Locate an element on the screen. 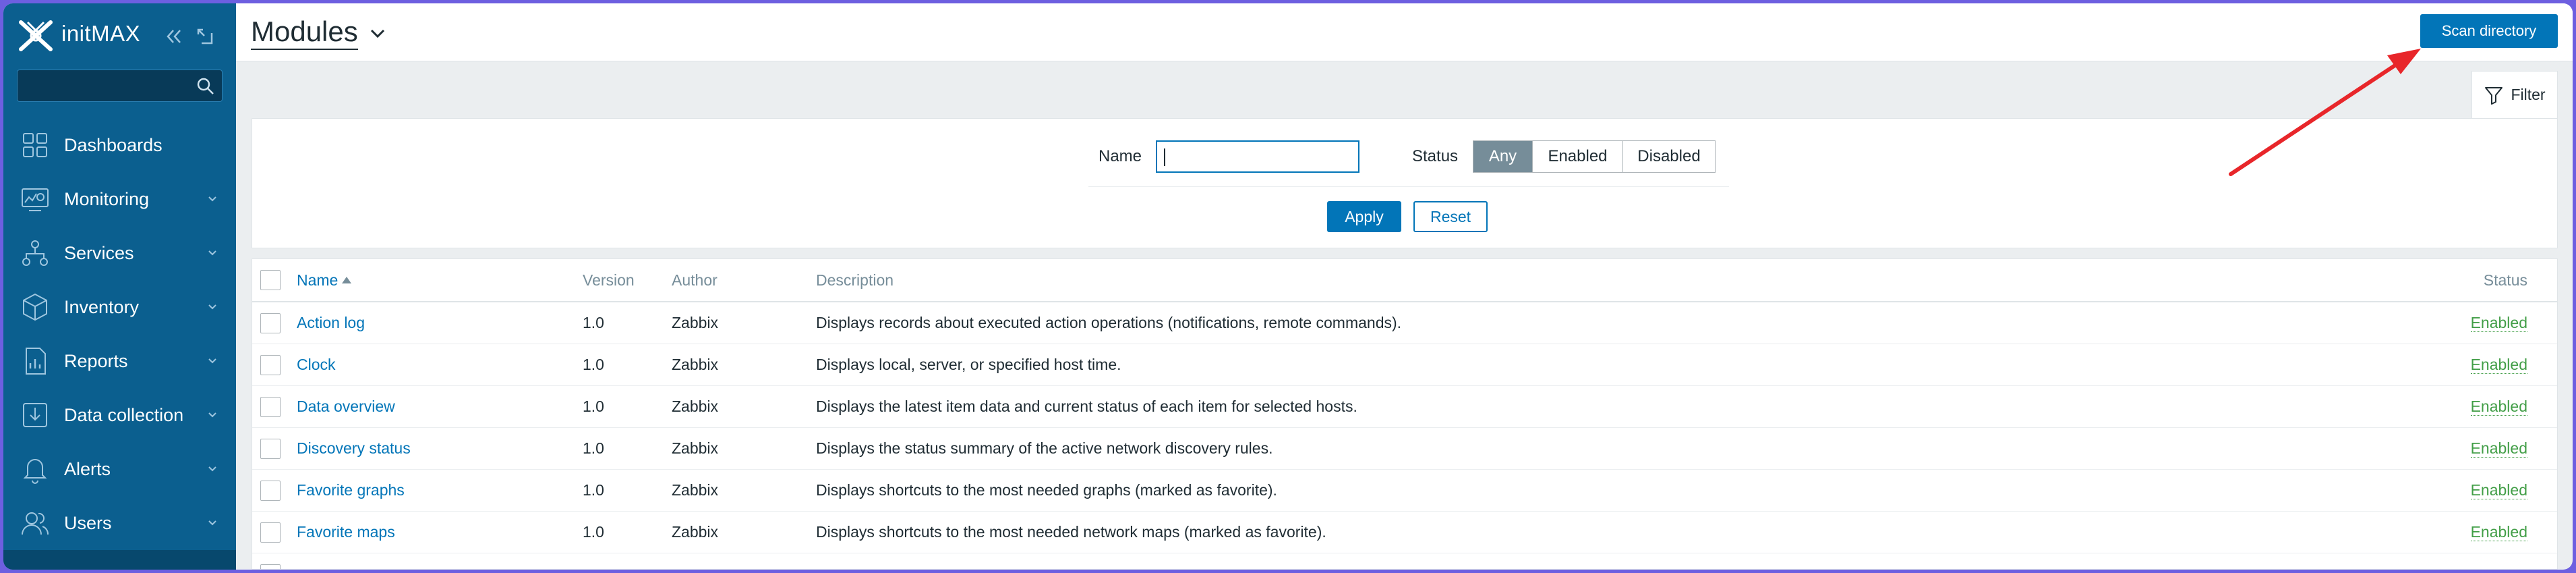  dashboard-icon is located at coordinates (35, 145).